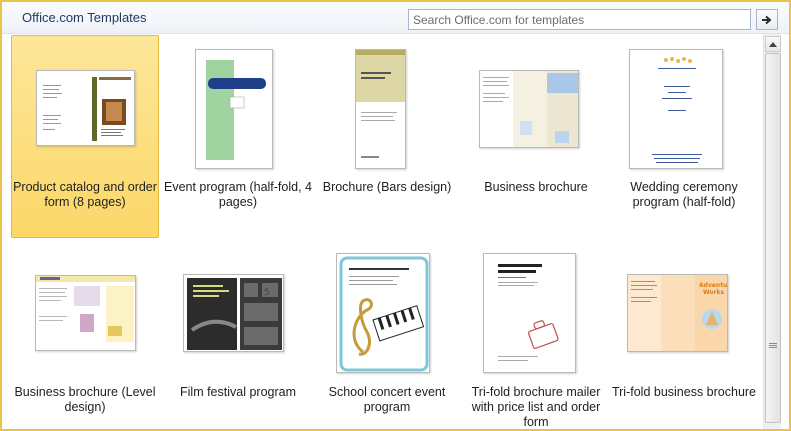  I want to click on catalog-thumbnail-art, so click(86, 109).